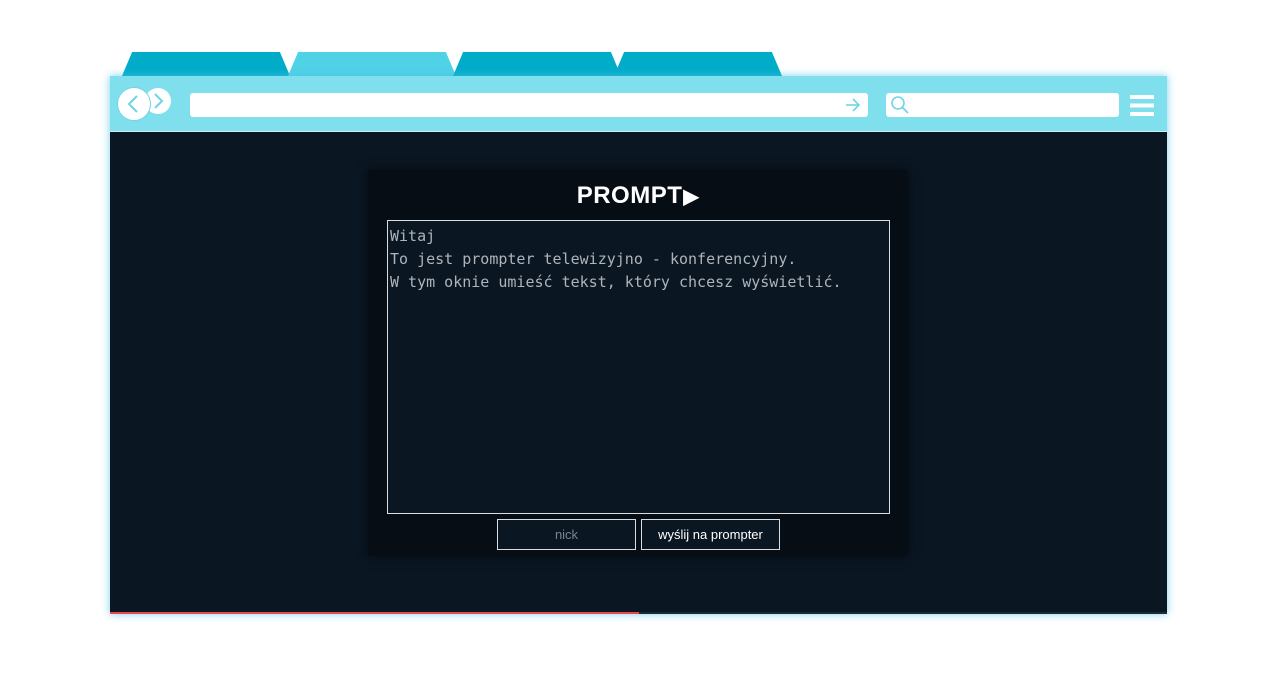 This screenshot has width=1280, height=682. What do you see at coordinates (629, 195) in the screenshot?
I see `logo-text: PROMPT` at bounding box center [629, 195].